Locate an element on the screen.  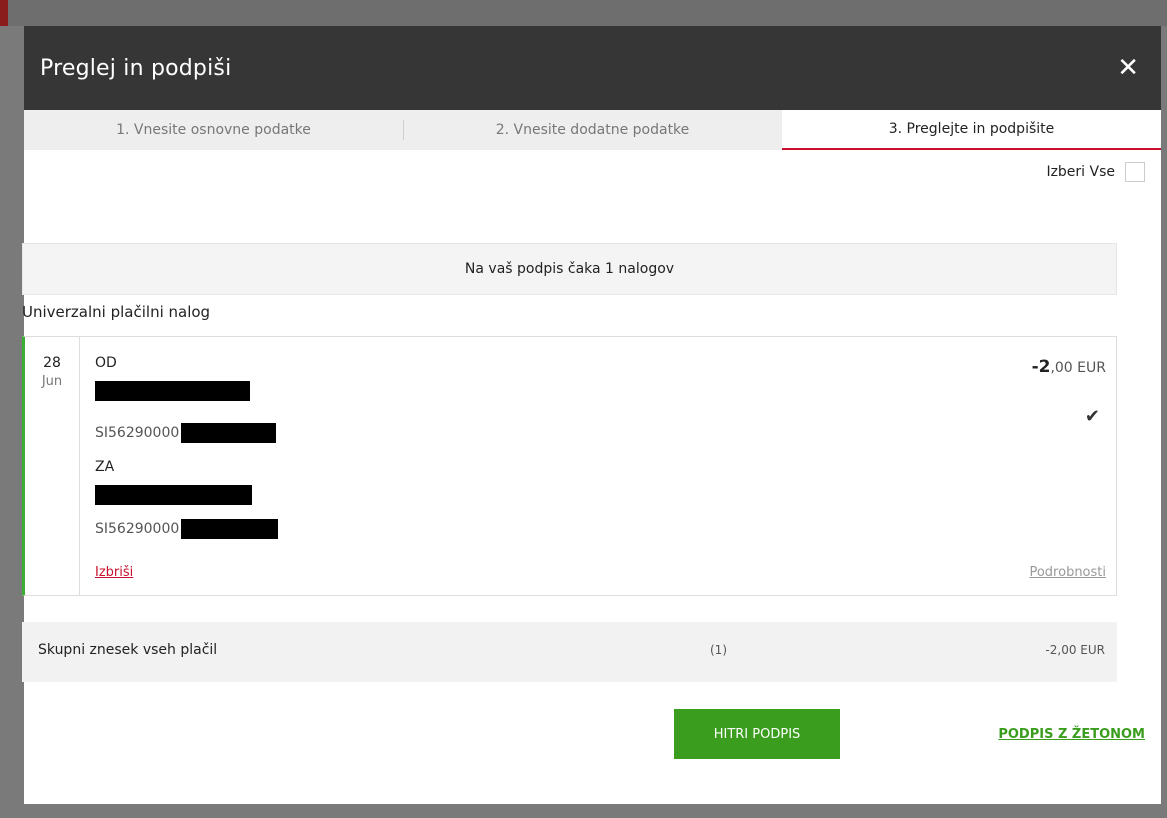
select-all-checkbox is located at coordinates (1135, 172).